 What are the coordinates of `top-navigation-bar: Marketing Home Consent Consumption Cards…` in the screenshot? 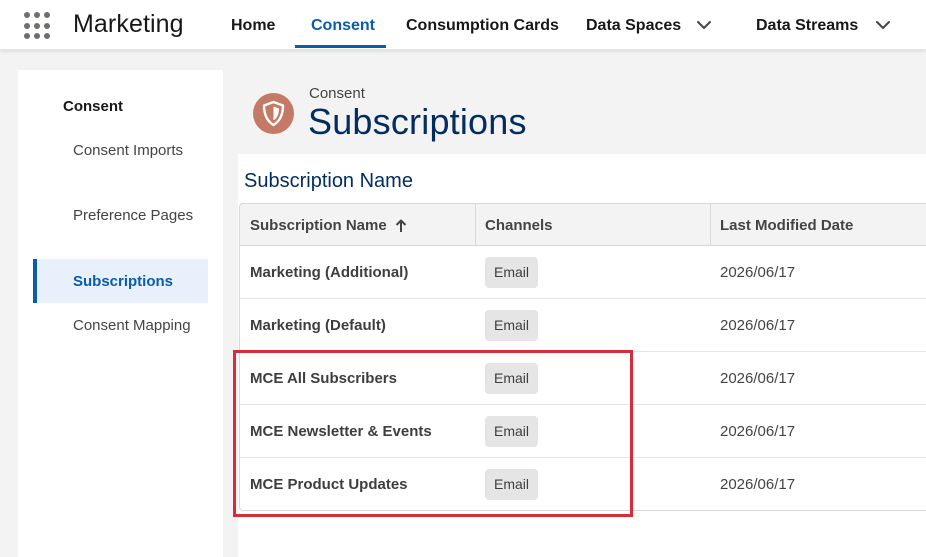 It's located at (463, 25).